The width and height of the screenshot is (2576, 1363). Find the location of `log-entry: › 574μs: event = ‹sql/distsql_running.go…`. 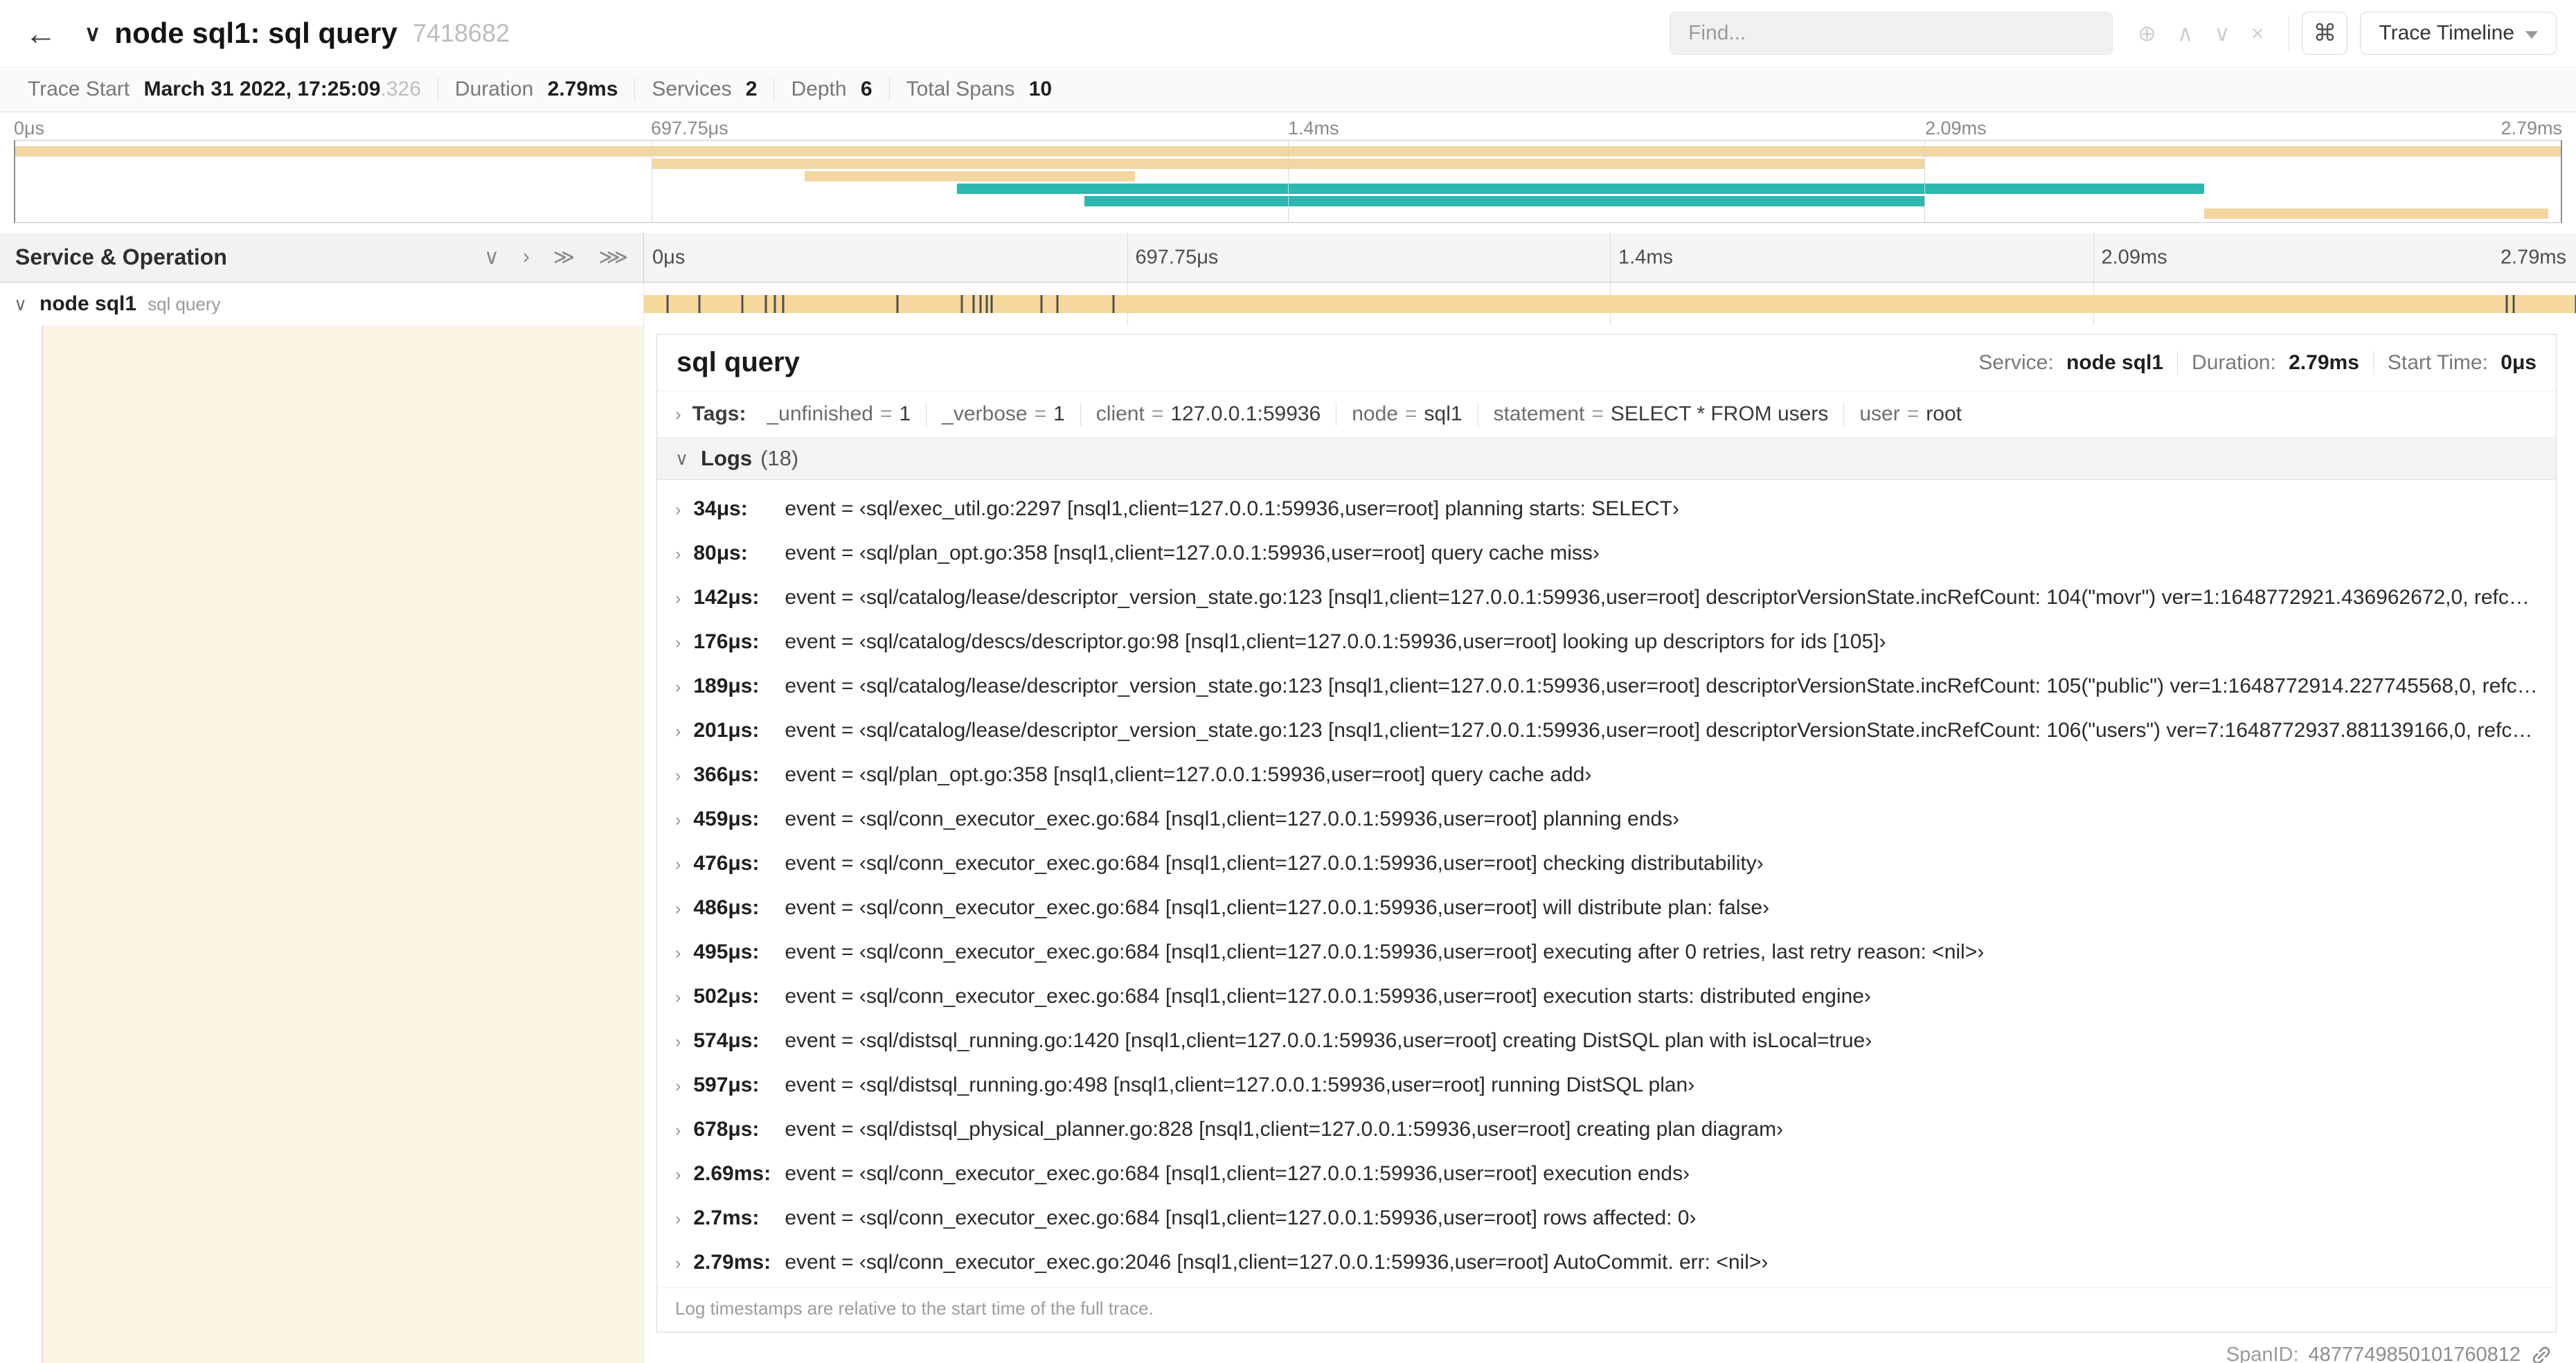

log-entry: › 574μs: event = ‹sql/distsql_running.go… is located at coordinates (1606, 1041).